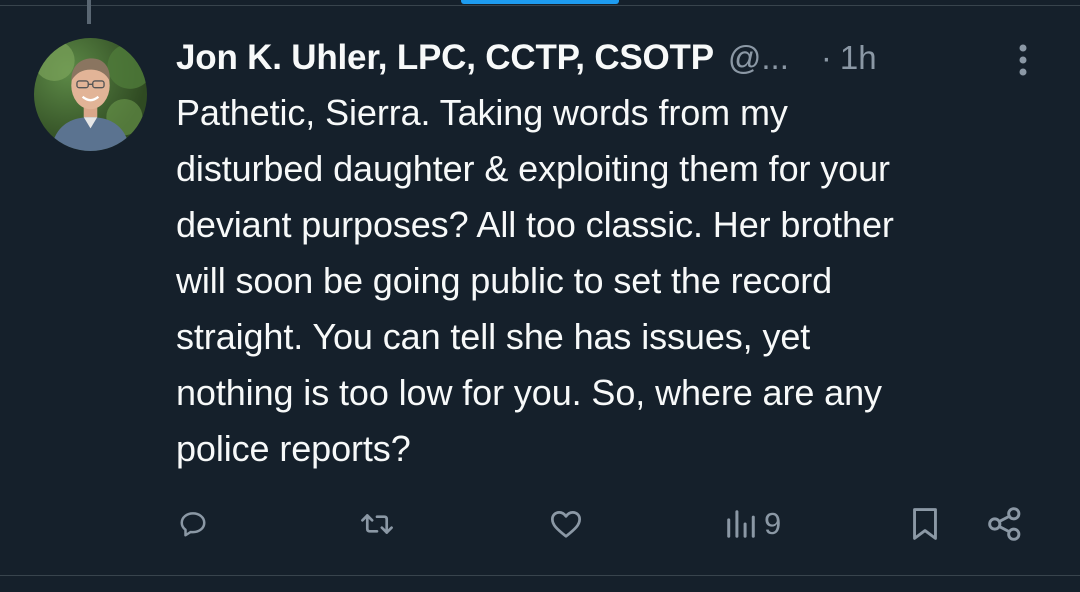  I want to click on avatar, so click(90, 94).